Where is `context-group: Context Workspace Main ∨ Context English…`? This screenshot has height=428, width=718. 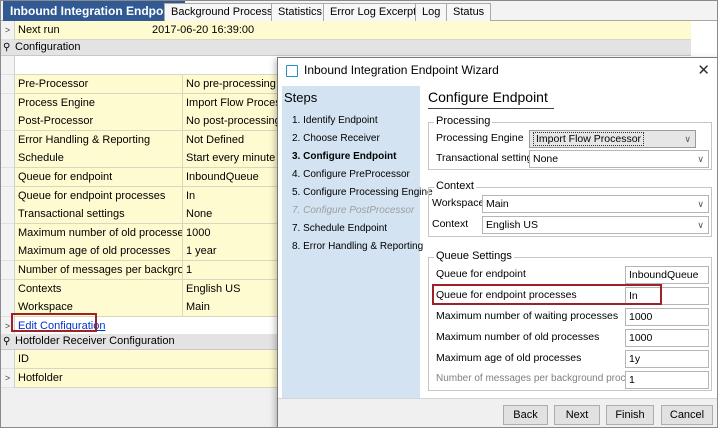
context-group: Context Workspace Main ∨ Context English… is located at coordinates (570, 208).